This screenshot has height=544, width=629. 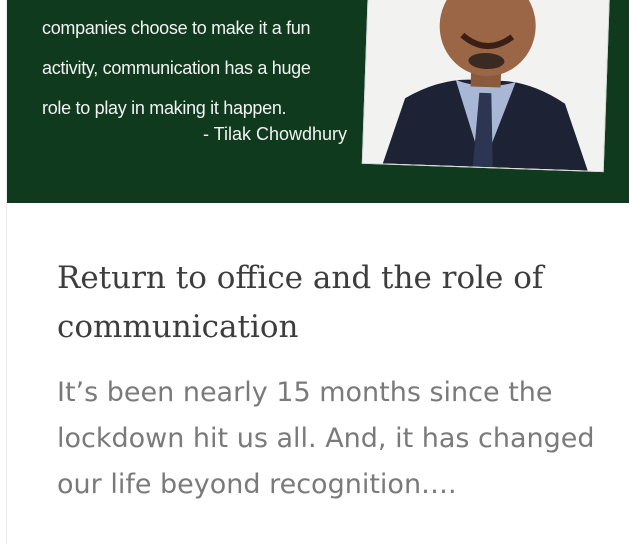 I want to click on author-photo, so click(x=486, y=86).